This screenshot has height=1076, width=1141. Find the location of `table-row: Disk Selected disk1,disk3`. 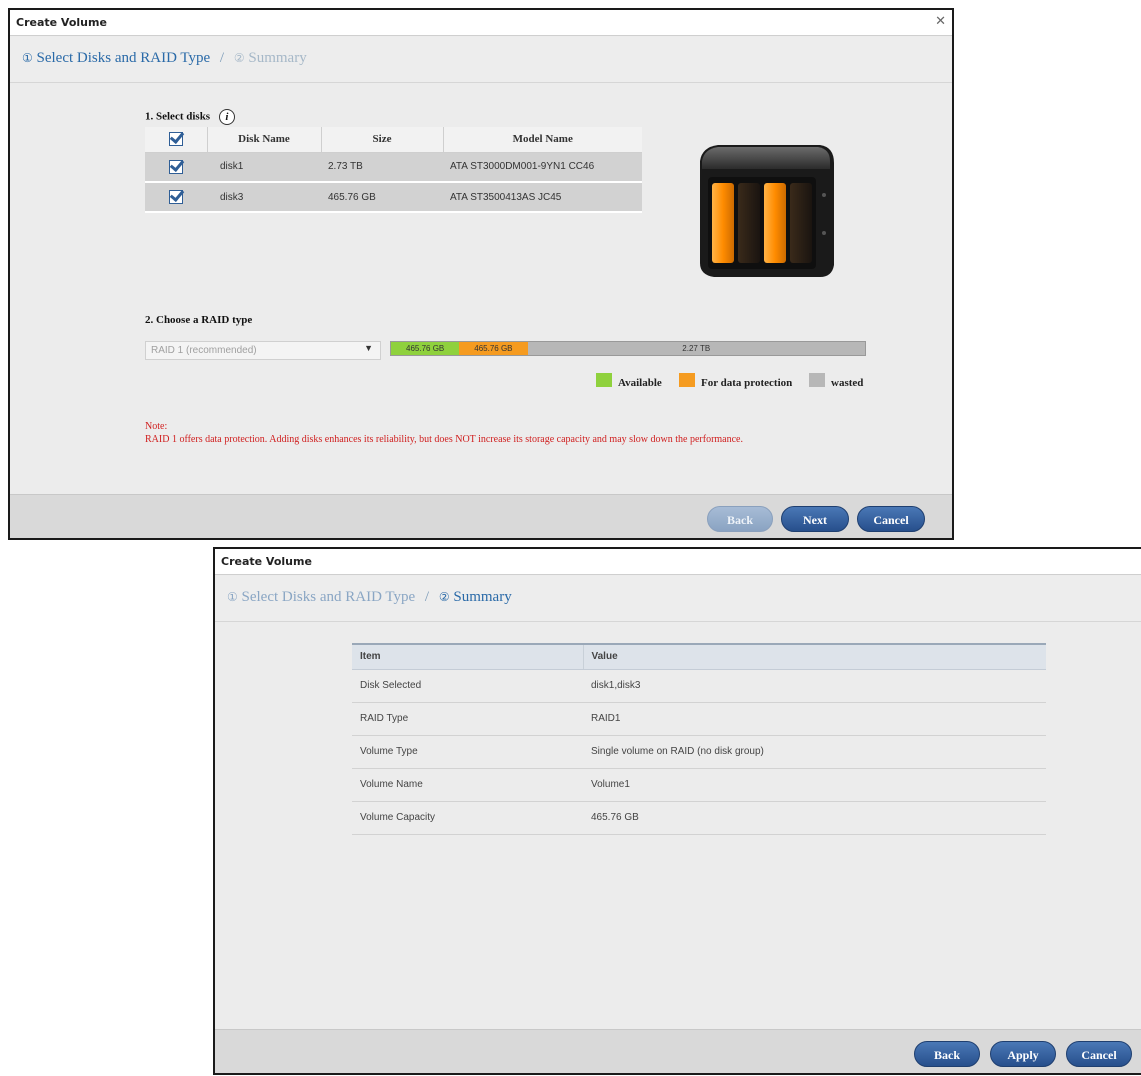

table-row: Disk Selected disk1,disk3 is located at coordinates (699, 686).